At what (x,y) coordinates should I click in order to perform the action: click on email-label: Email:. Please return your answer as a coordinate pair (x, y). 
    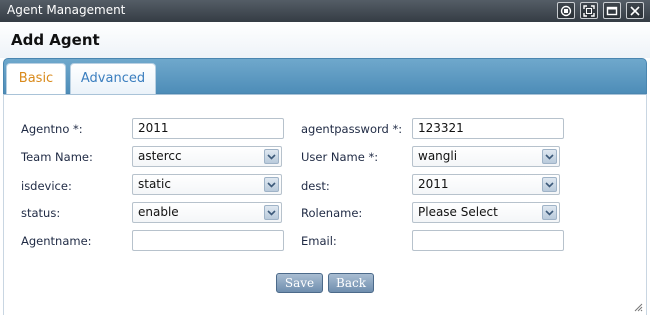
    Looking at the image, I should click on (319, 241).